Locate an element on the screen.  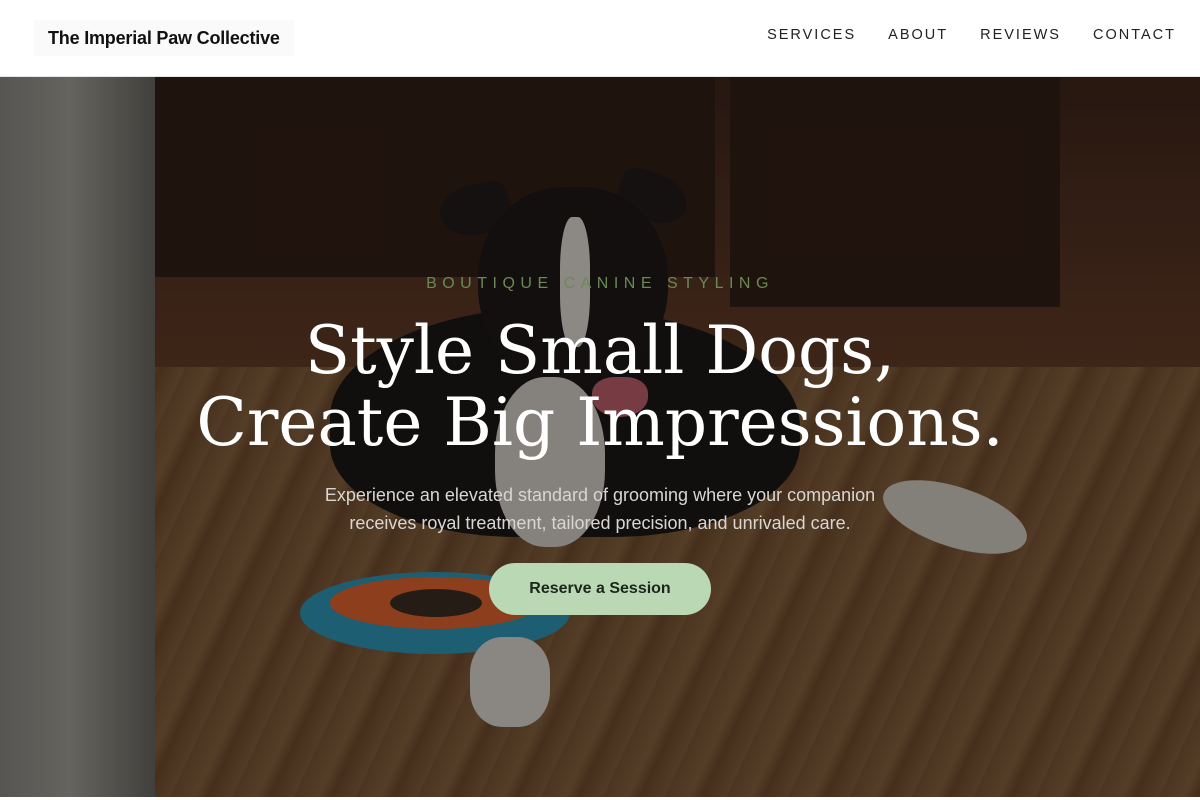
hero-title-line-1: Style Small Dogs, is located at coordinates (600, 350).